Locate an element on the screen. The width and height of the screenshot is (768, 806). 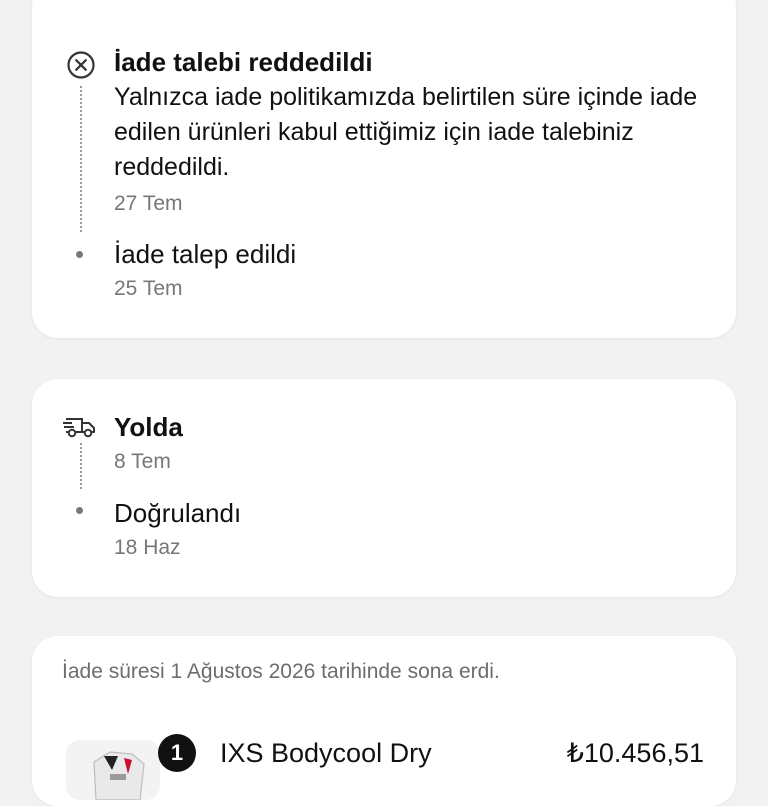
product-image-icon is located at coordinates (113, 770).